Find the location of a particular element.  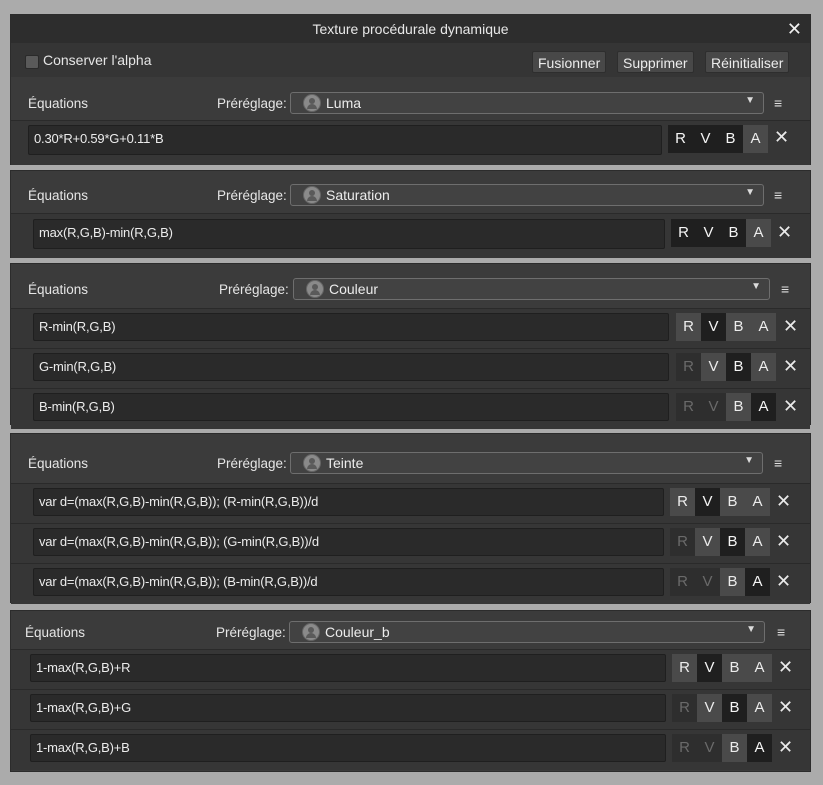

preserve-alpha-checkbox is located at coordinates (32, 62).